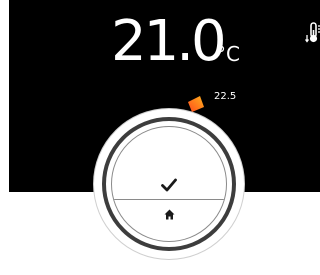 The image size is (320, 275). Describe the element at coordinates (312, 32) in the screenshot. I see `thermometer-icon` at that location.